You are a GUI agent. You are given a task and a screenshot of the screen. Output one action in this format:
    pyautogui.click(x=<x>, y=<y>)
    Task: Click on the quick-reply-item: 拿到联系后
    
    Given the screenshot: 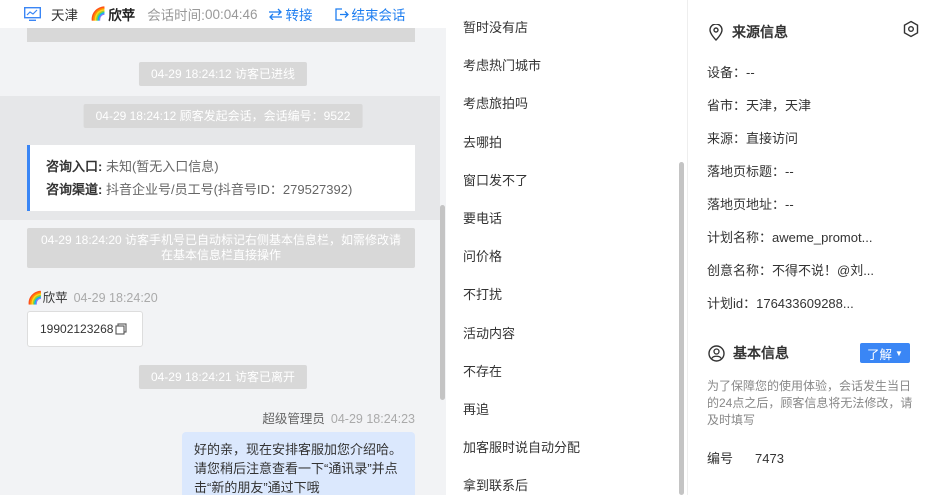 What is the action you would take?
    pyautogui.click(x=495, y=484)
    